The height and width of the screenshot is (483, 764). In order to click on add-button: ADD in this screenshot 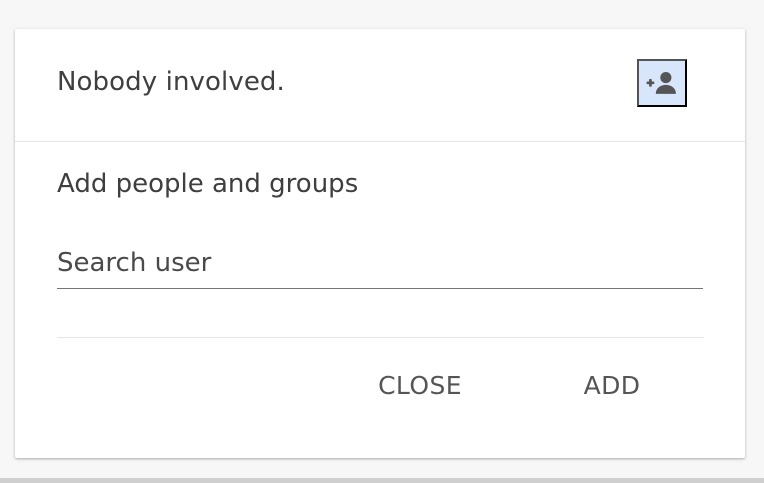, I will do `click(612, 385)`.